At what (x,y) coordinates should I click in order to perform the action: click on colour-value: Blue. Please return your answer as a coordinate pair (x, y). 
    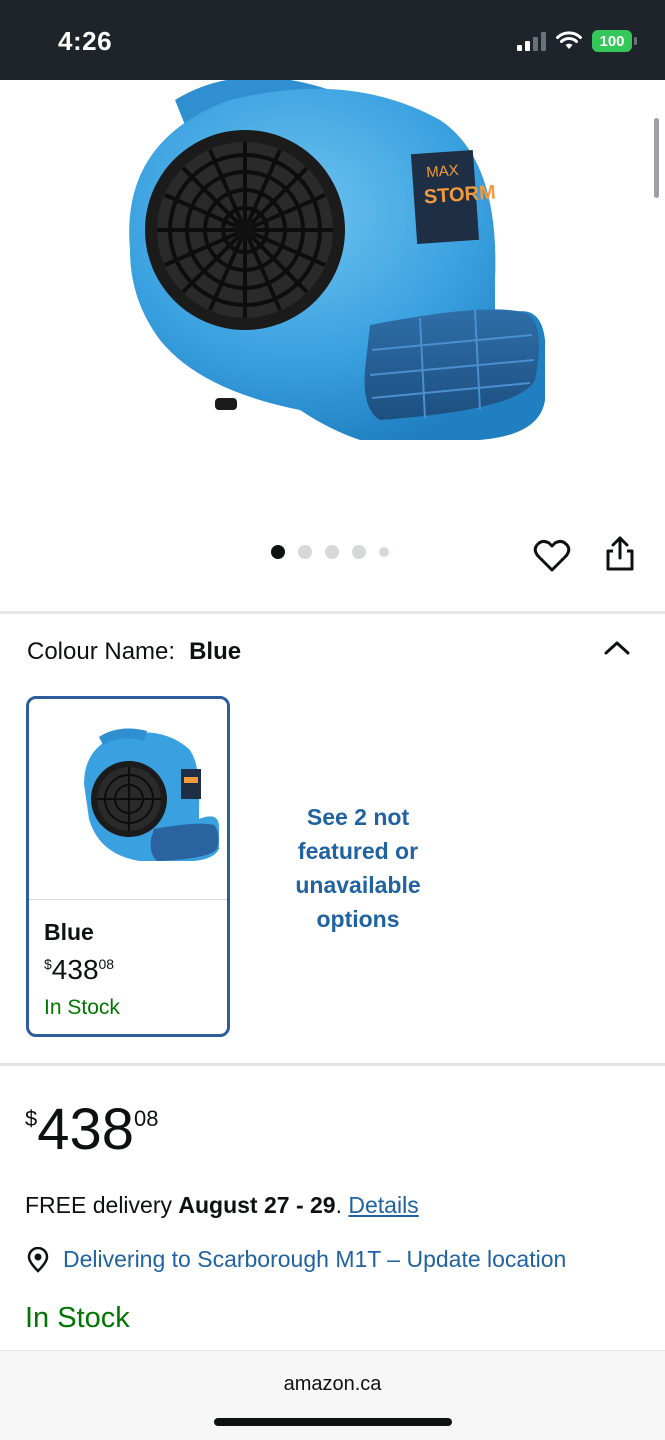
    Looking at the image, I should click on (215, 651).